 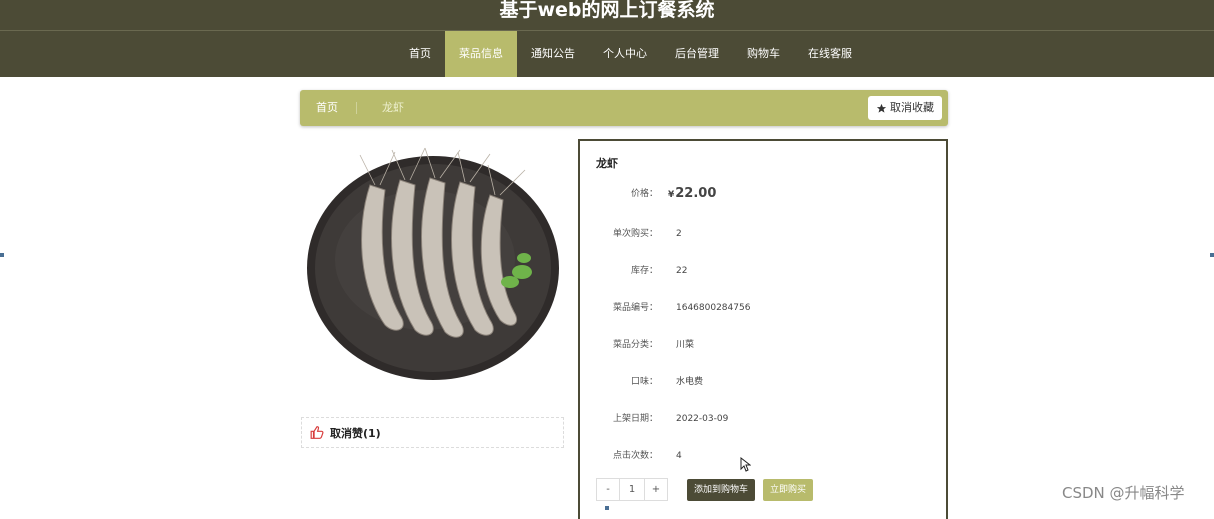 I want to click on nav-item-admin: 后台管理, so click(x=697, y=54).